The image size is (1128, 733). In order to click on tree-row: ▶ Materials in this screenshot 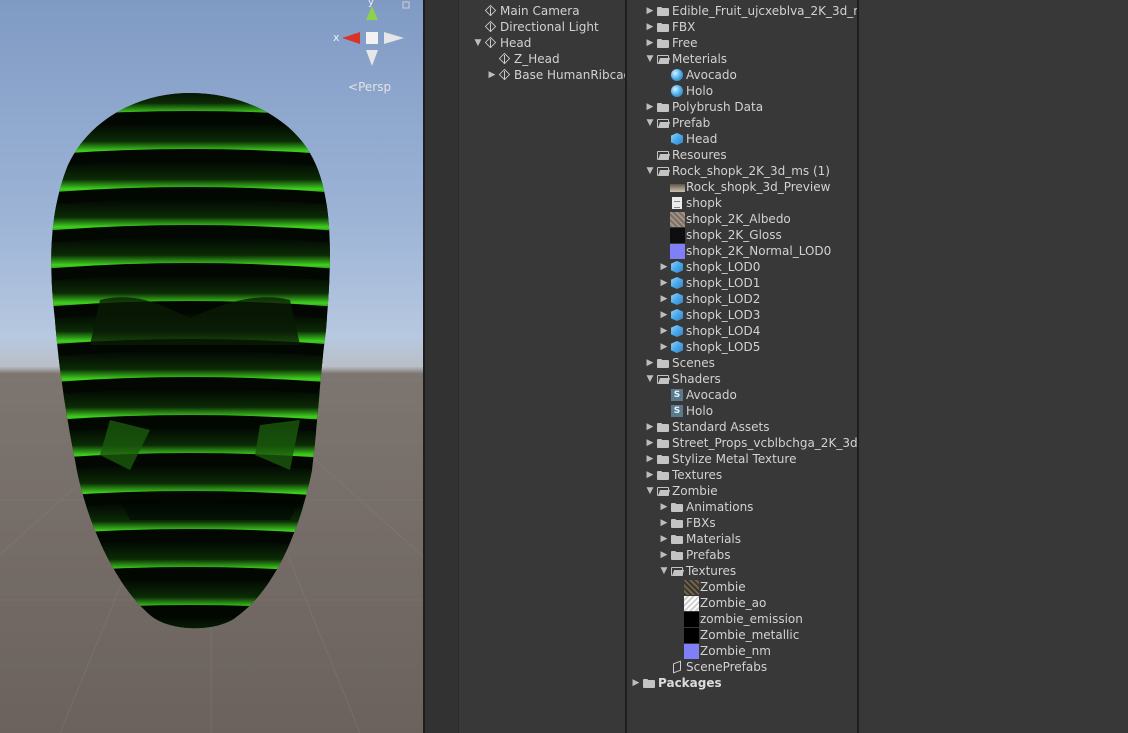, I will do `click(699, 539)`.